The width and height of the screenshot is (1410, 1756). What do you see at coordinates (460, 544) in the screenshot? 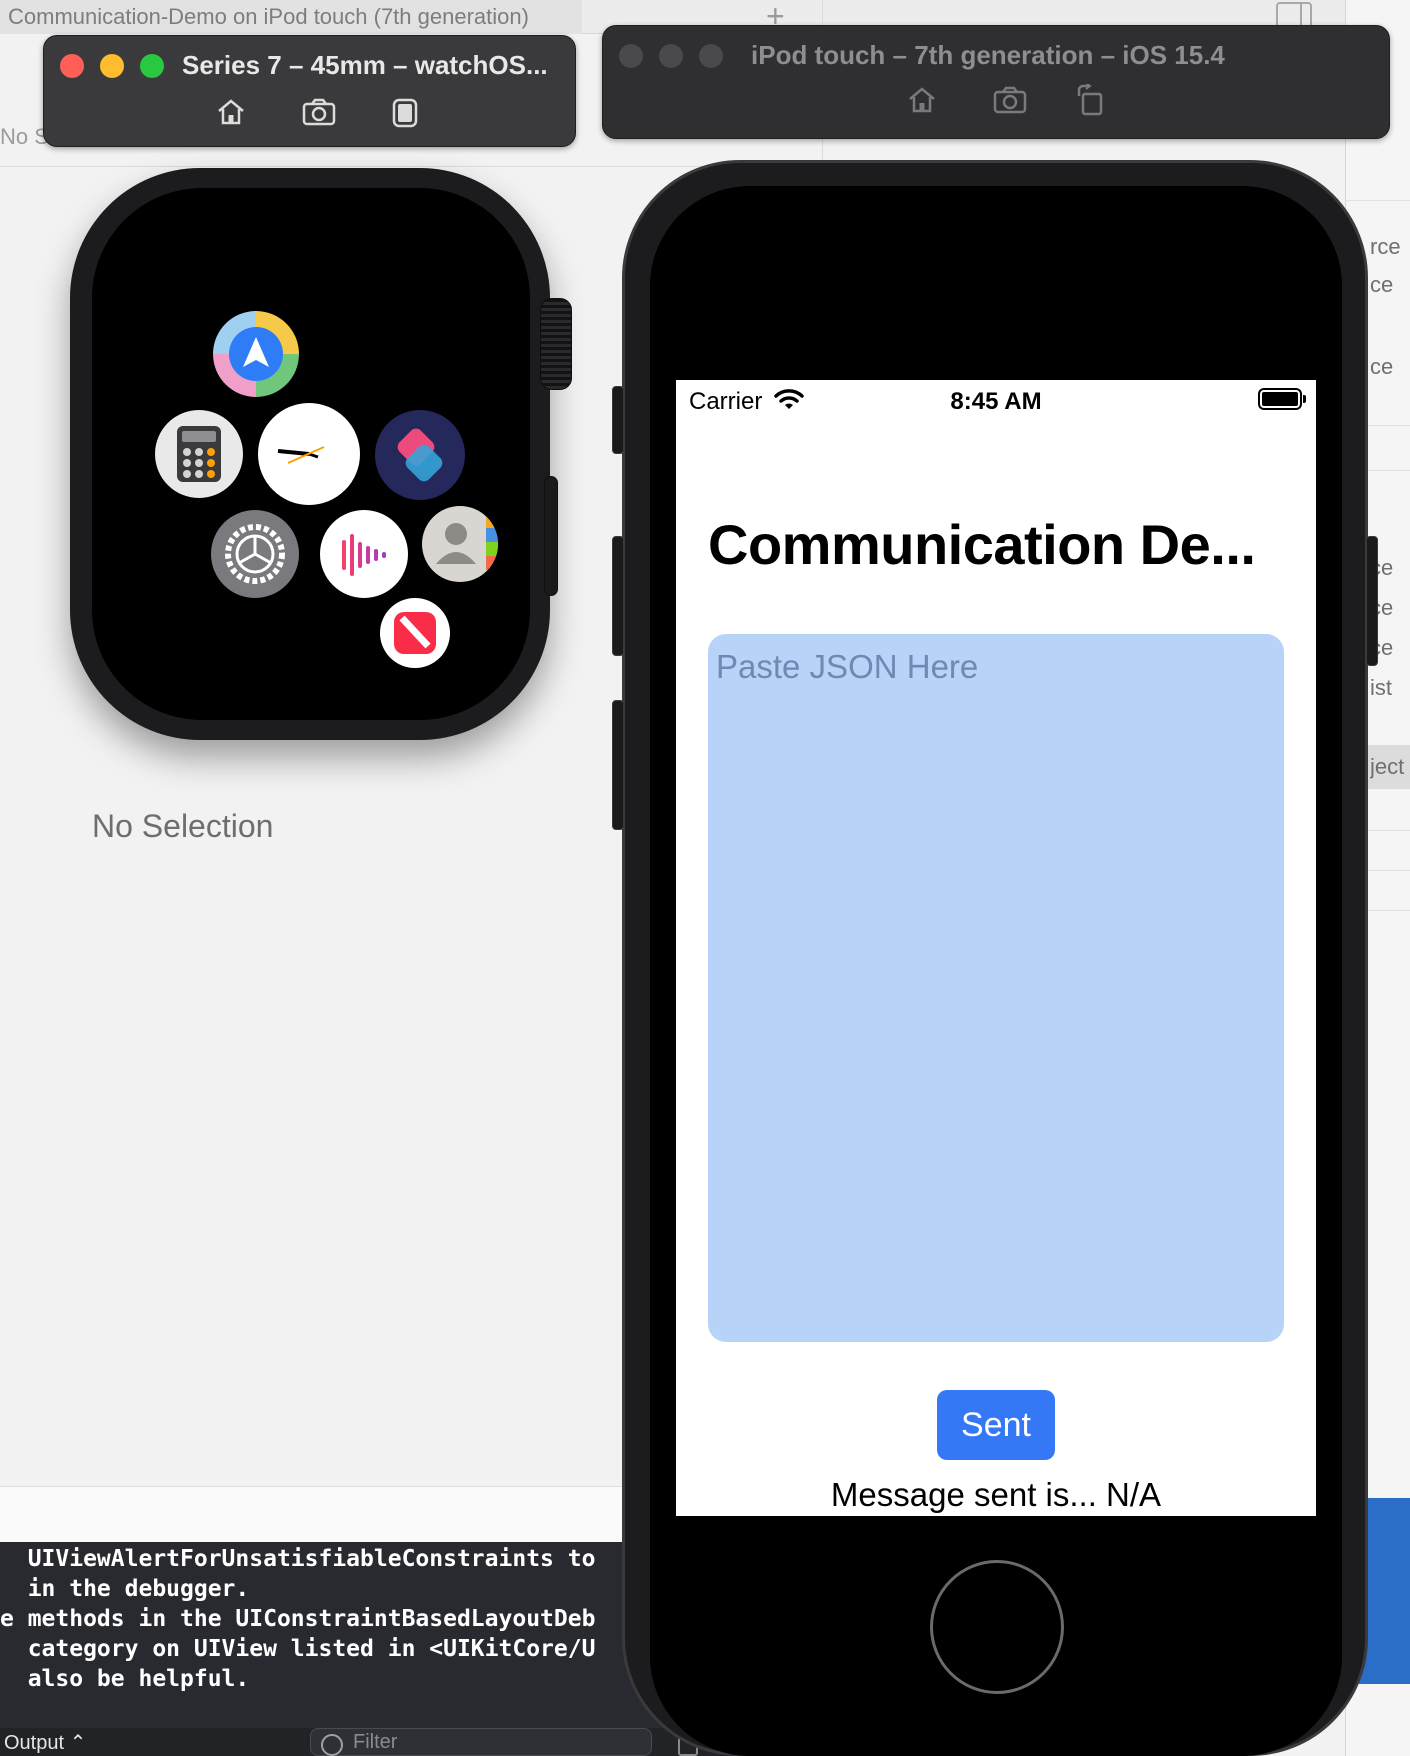
I see `contacts-app-icon` at bounding box center [460, 544].